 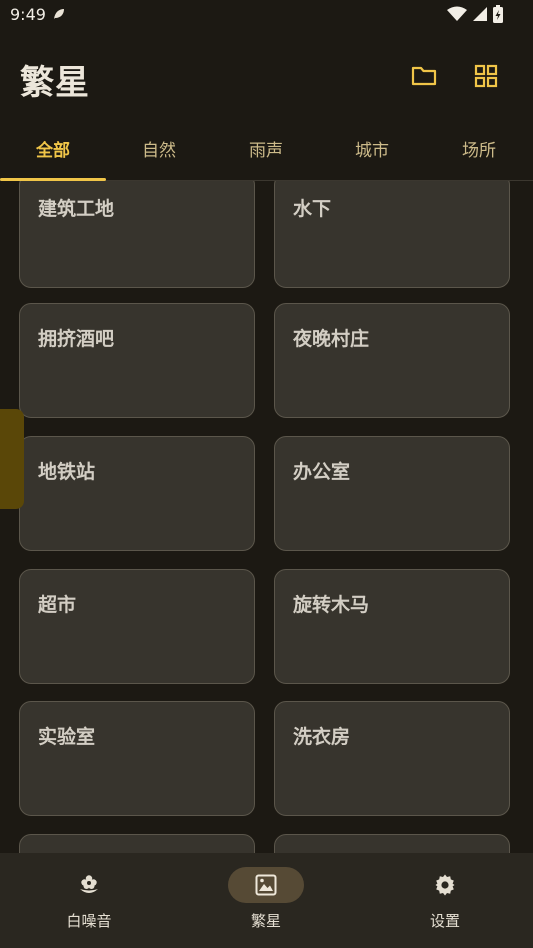 What do you see at coordinates (392, 234) in the screenshot?
I see `sound-card: 水下` at bounding box center [392, 234].